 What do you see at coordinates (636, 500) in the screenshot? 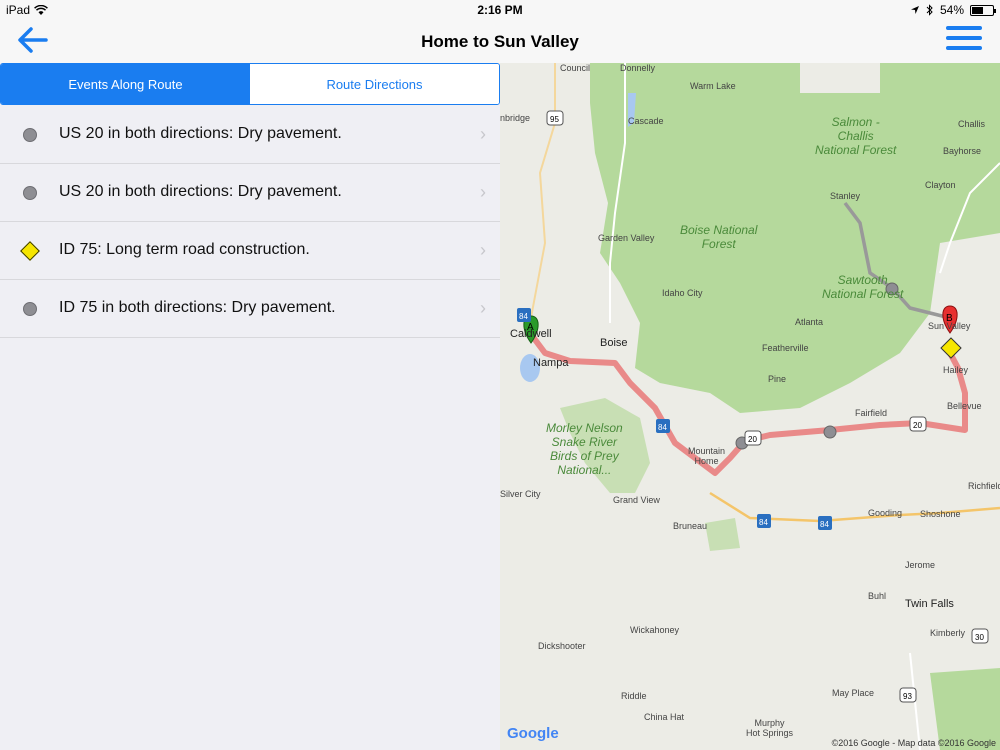
I see `map-label: Grand View` at bounding box center [636, 500].